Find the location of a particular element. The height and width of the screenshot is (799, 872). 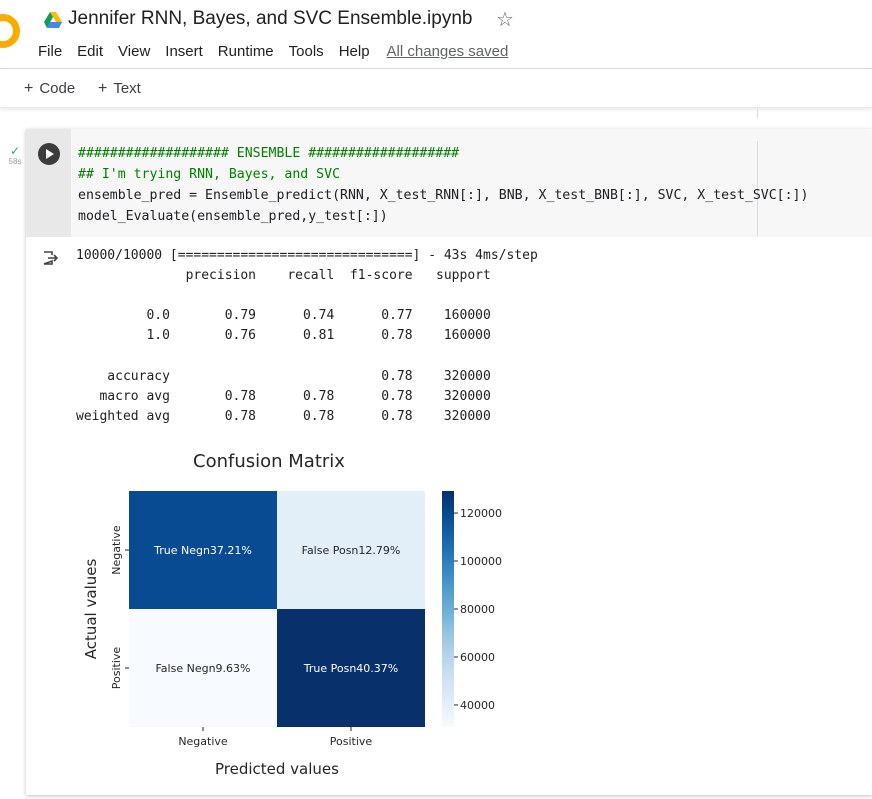

check-icon: ✓ is located at coordinates (15, 151).